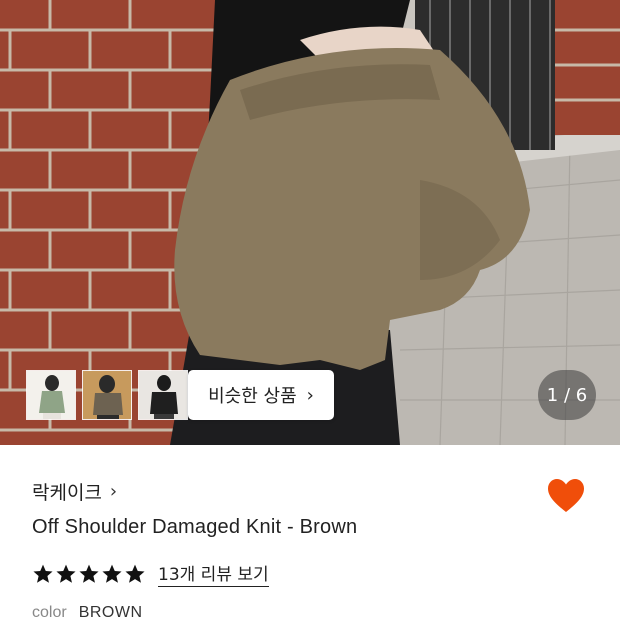 Image resolution: width=620 pixels, height=620 pixels. I want to click on thumbnail-strip, so click(107, 395).